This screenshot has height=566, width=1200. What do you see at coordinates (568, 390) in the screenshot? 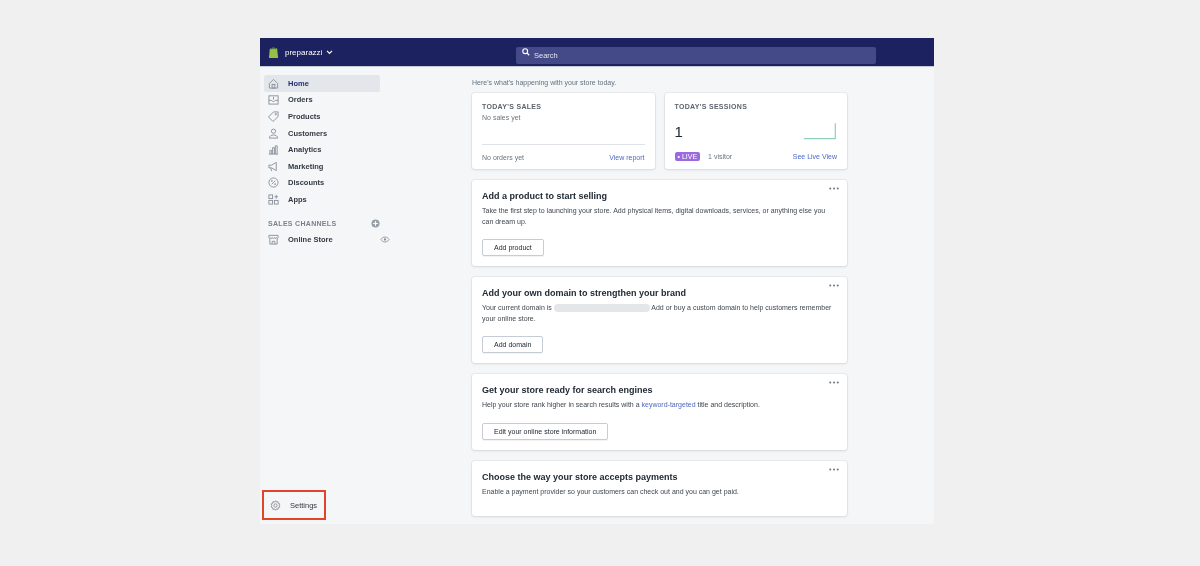
I see `card-title: Get your store ready for search engines` at bounding box center [568, 390].